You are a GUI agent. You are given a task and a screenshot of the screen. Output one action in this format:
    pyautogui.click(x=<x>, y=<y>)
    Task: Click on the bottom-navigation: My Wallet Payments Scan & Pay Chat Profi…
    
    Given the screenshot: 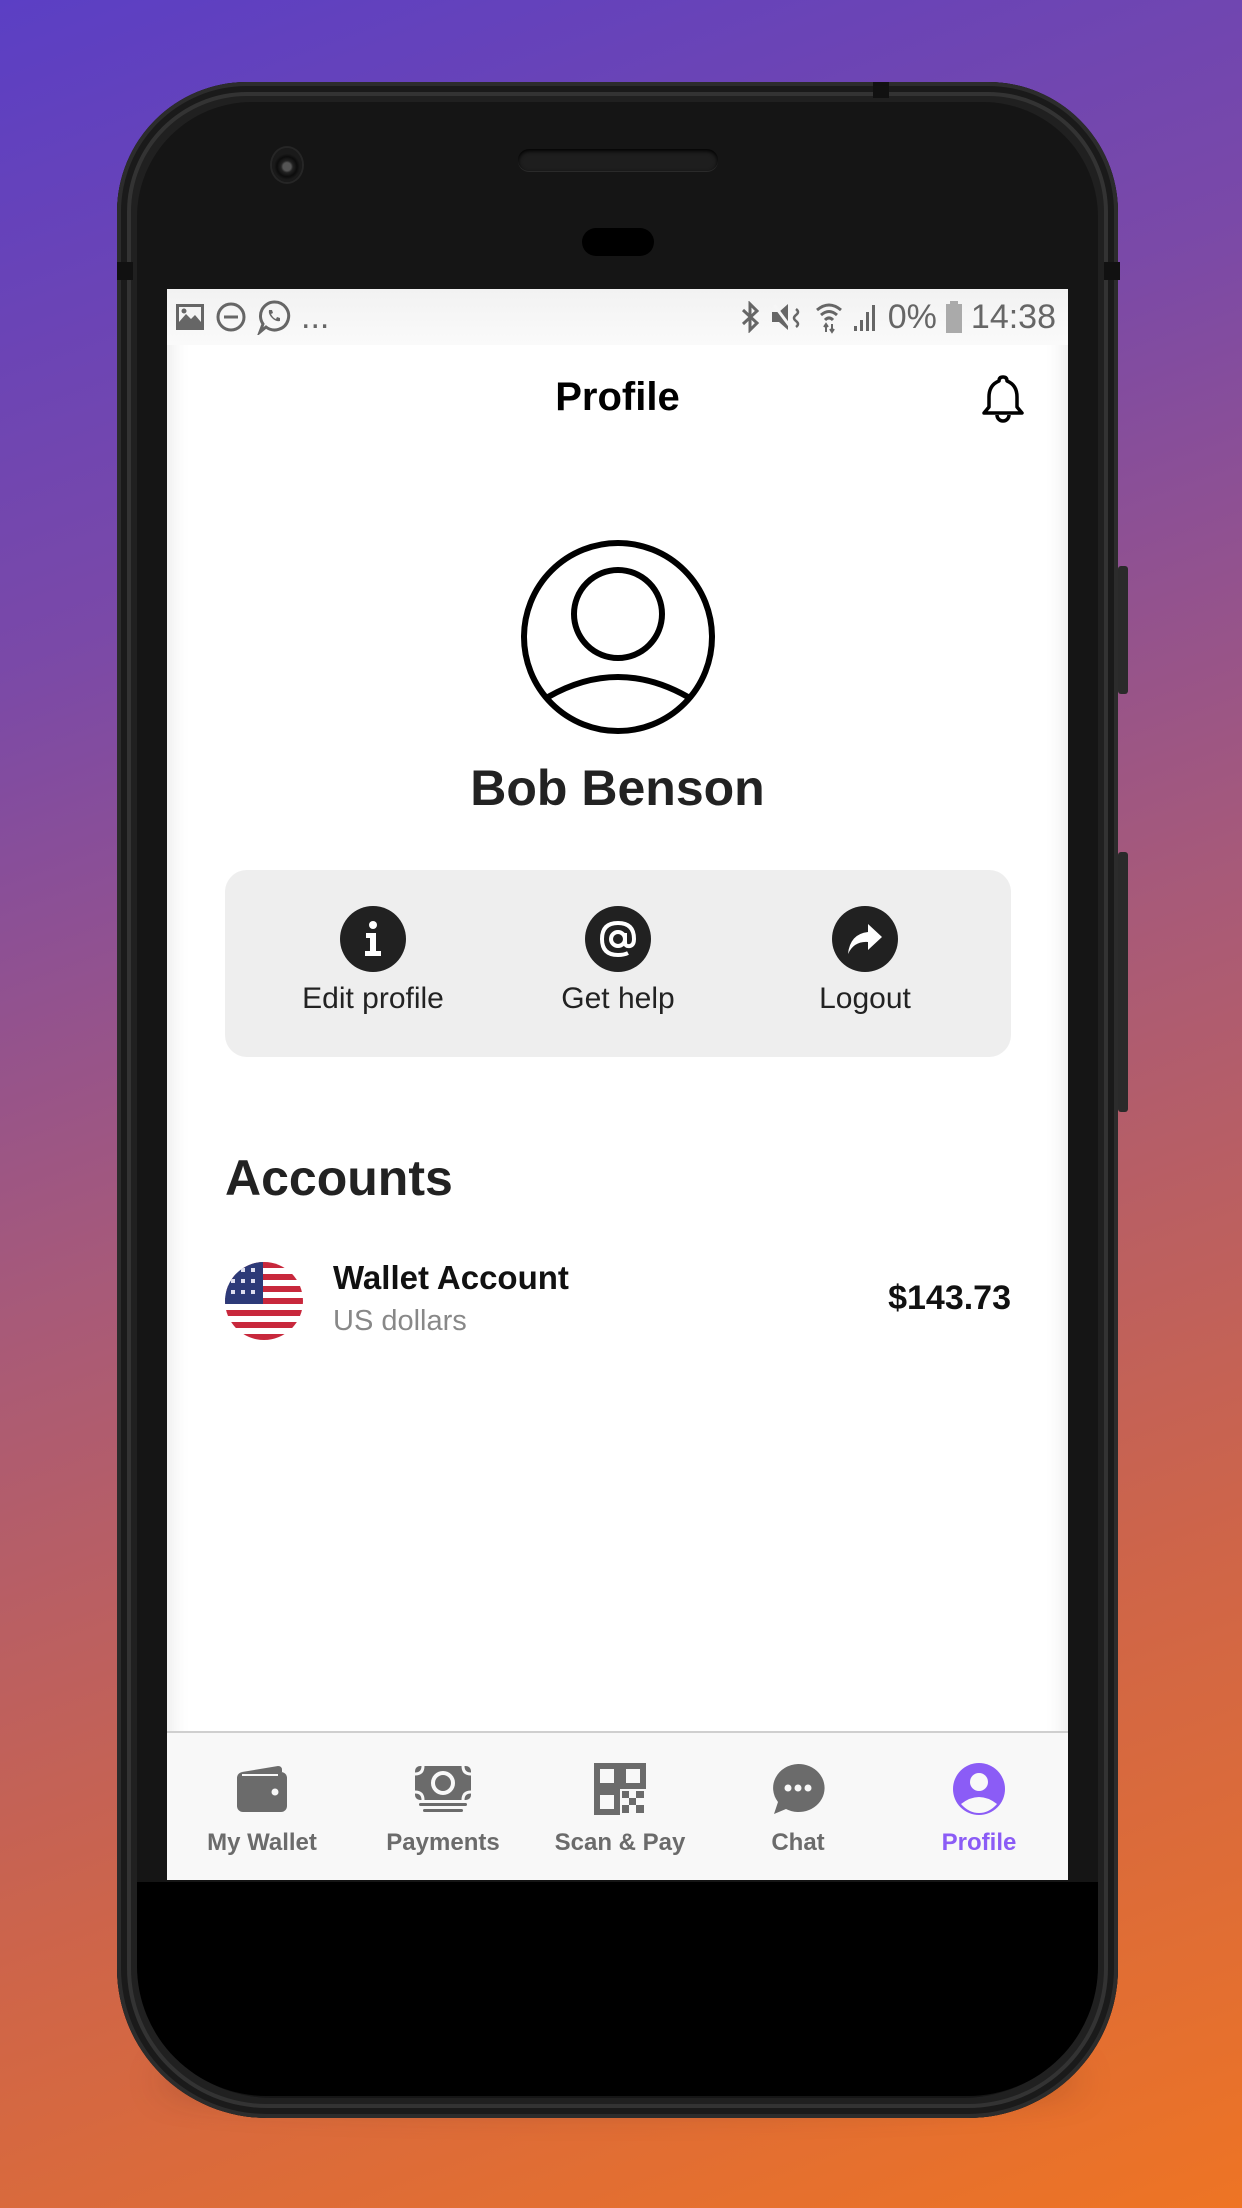 What is the action you would take?
    pyautogui.click(x=617, y=1805)
    